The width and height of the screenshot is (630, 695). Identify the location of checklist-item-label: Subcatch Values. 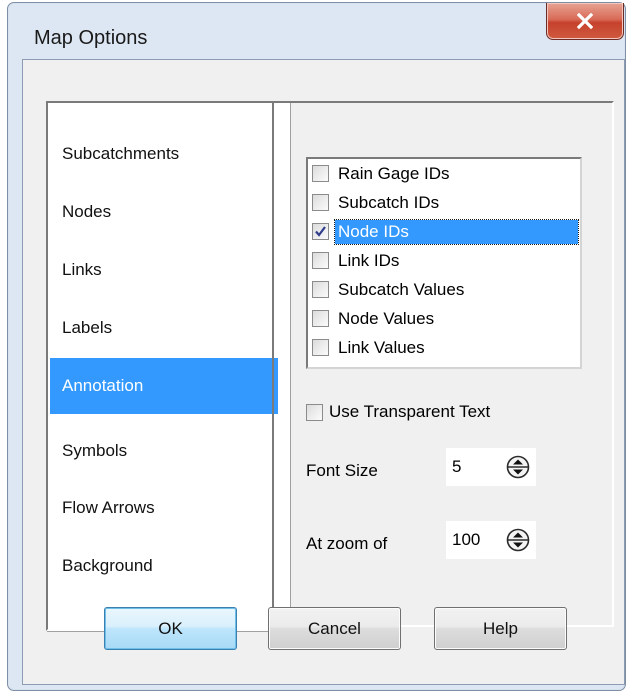
(401, 289).